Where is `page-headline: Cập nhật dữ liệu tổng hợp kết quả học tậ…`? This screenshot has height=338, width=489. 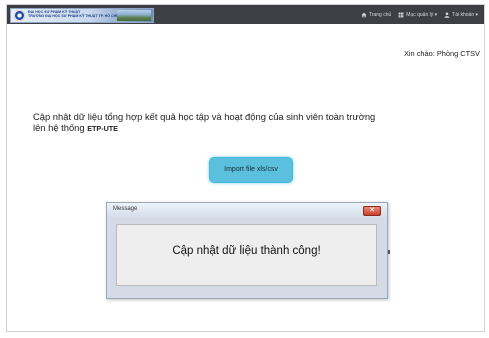 page-headline: Cập nhật dữ liệu tổng hợp kết quả học tậ… is located at coordinates (204, 122).